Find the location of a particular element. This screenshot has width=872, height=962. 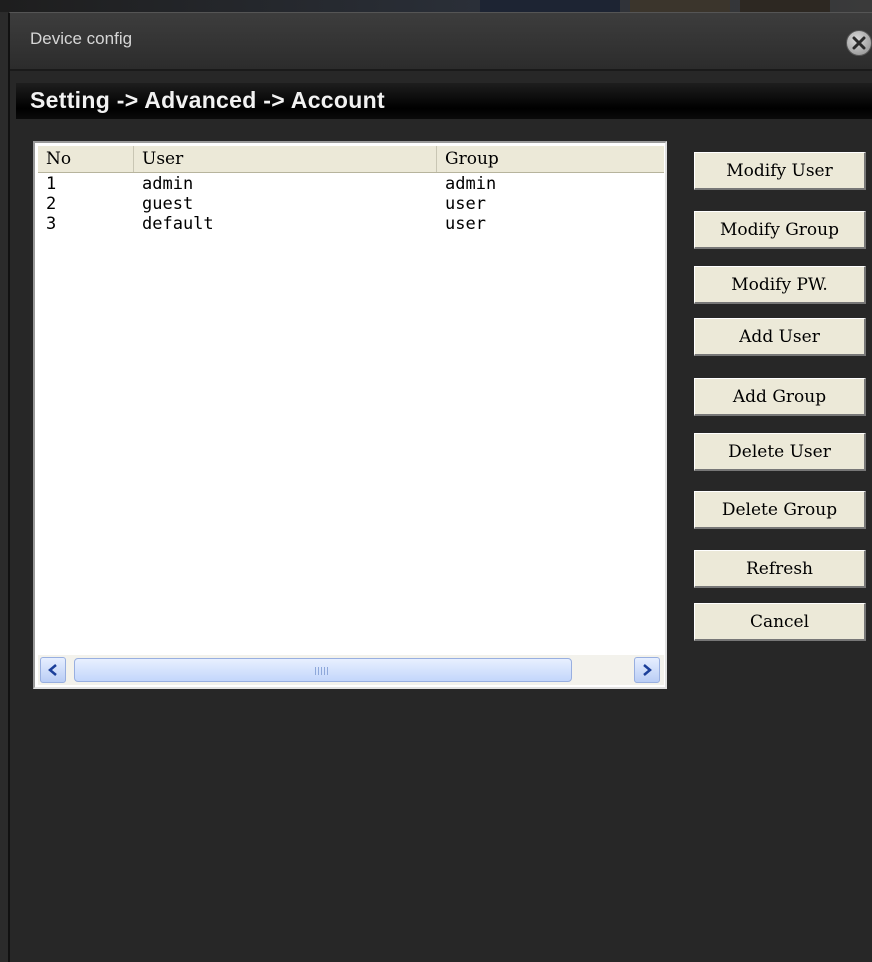

scroll-right-button is located at coordinates (647, 670).